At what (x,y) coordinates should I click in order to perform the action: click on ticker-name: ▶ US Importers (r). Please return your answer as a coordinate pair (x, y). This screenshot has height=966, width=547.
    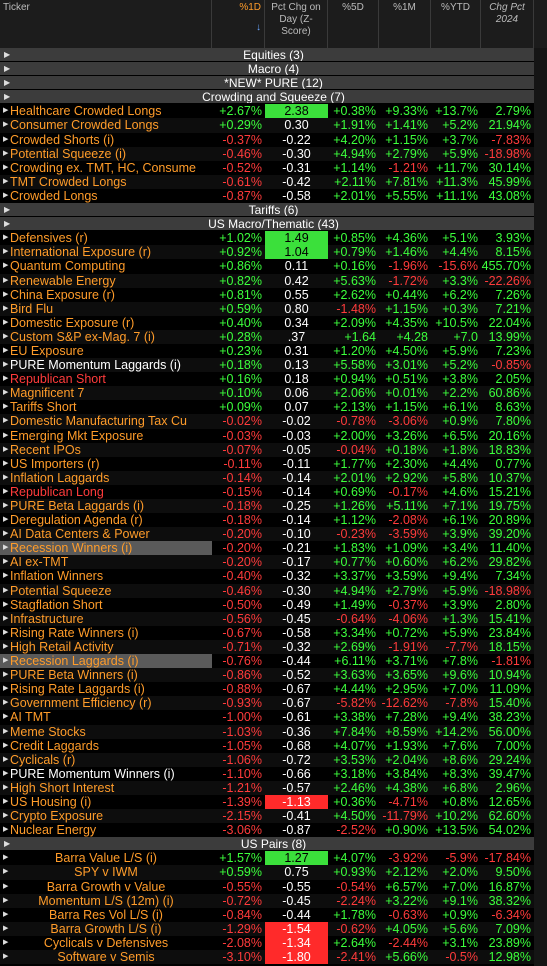
    Looking at the image, I should click on (106, 464).